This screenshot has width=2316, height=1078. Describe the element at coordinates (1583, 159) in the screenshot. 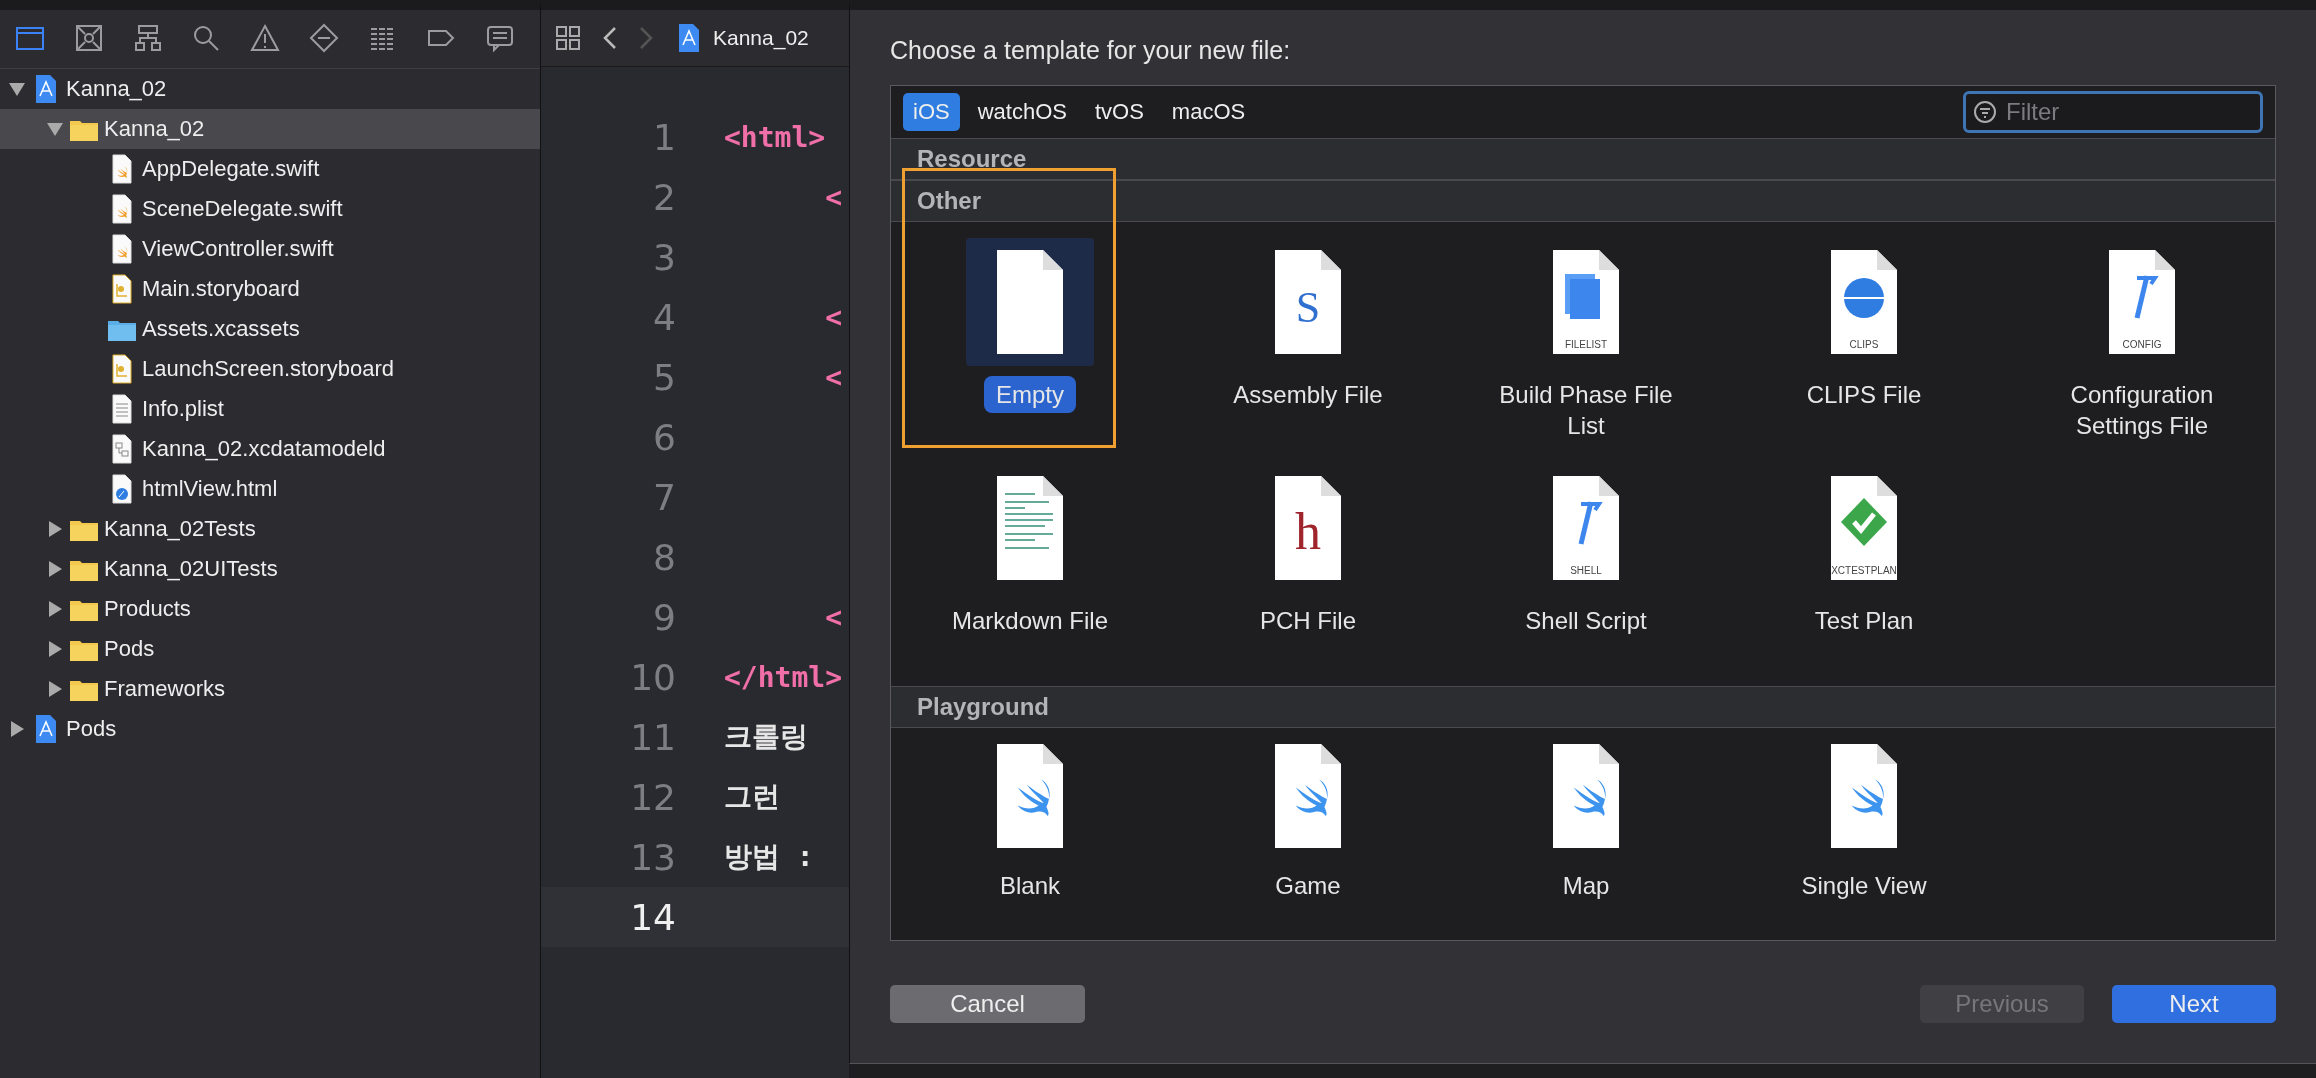

I see `section-header: Resource` at that location.